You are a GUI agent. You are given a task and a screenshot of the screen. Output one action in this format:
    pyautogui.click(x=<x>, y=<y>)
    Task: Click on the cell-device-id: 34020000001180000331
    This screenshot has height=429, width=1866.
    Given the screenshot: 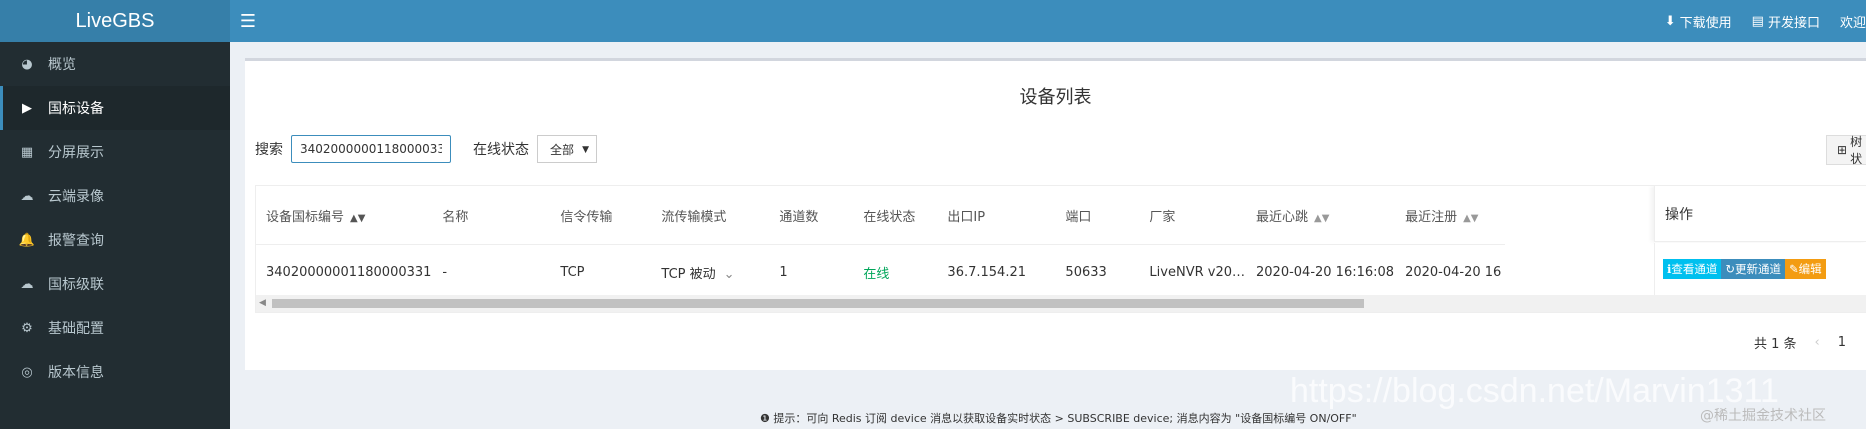 What is the action you would take?
    pyautogui.click(x=349, y=272)
    